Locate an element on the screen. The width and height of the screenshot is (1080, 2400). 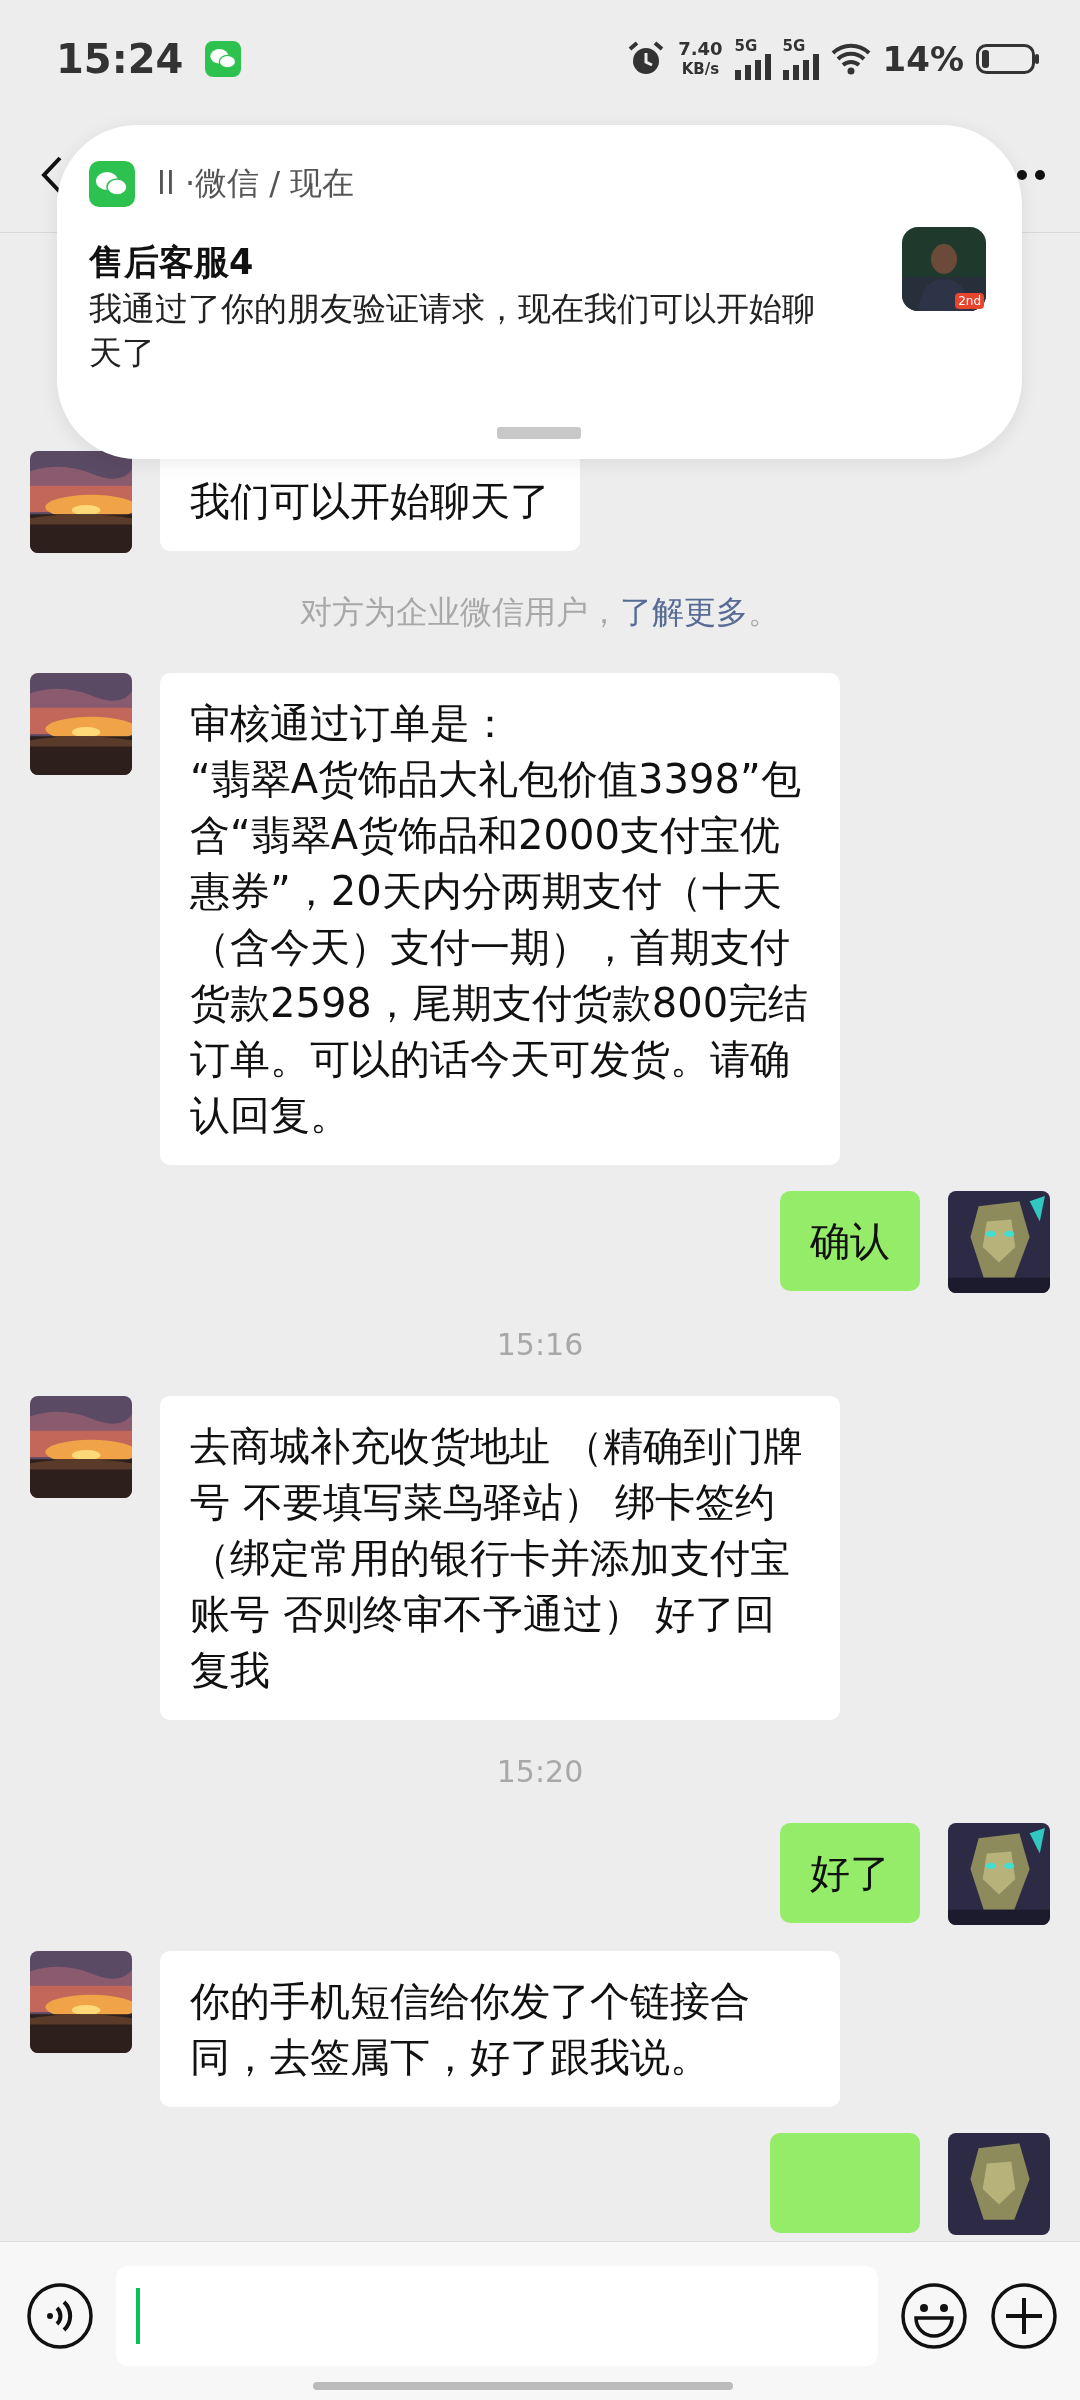
status-time: 15:24 is located at coordinates (120, 59).